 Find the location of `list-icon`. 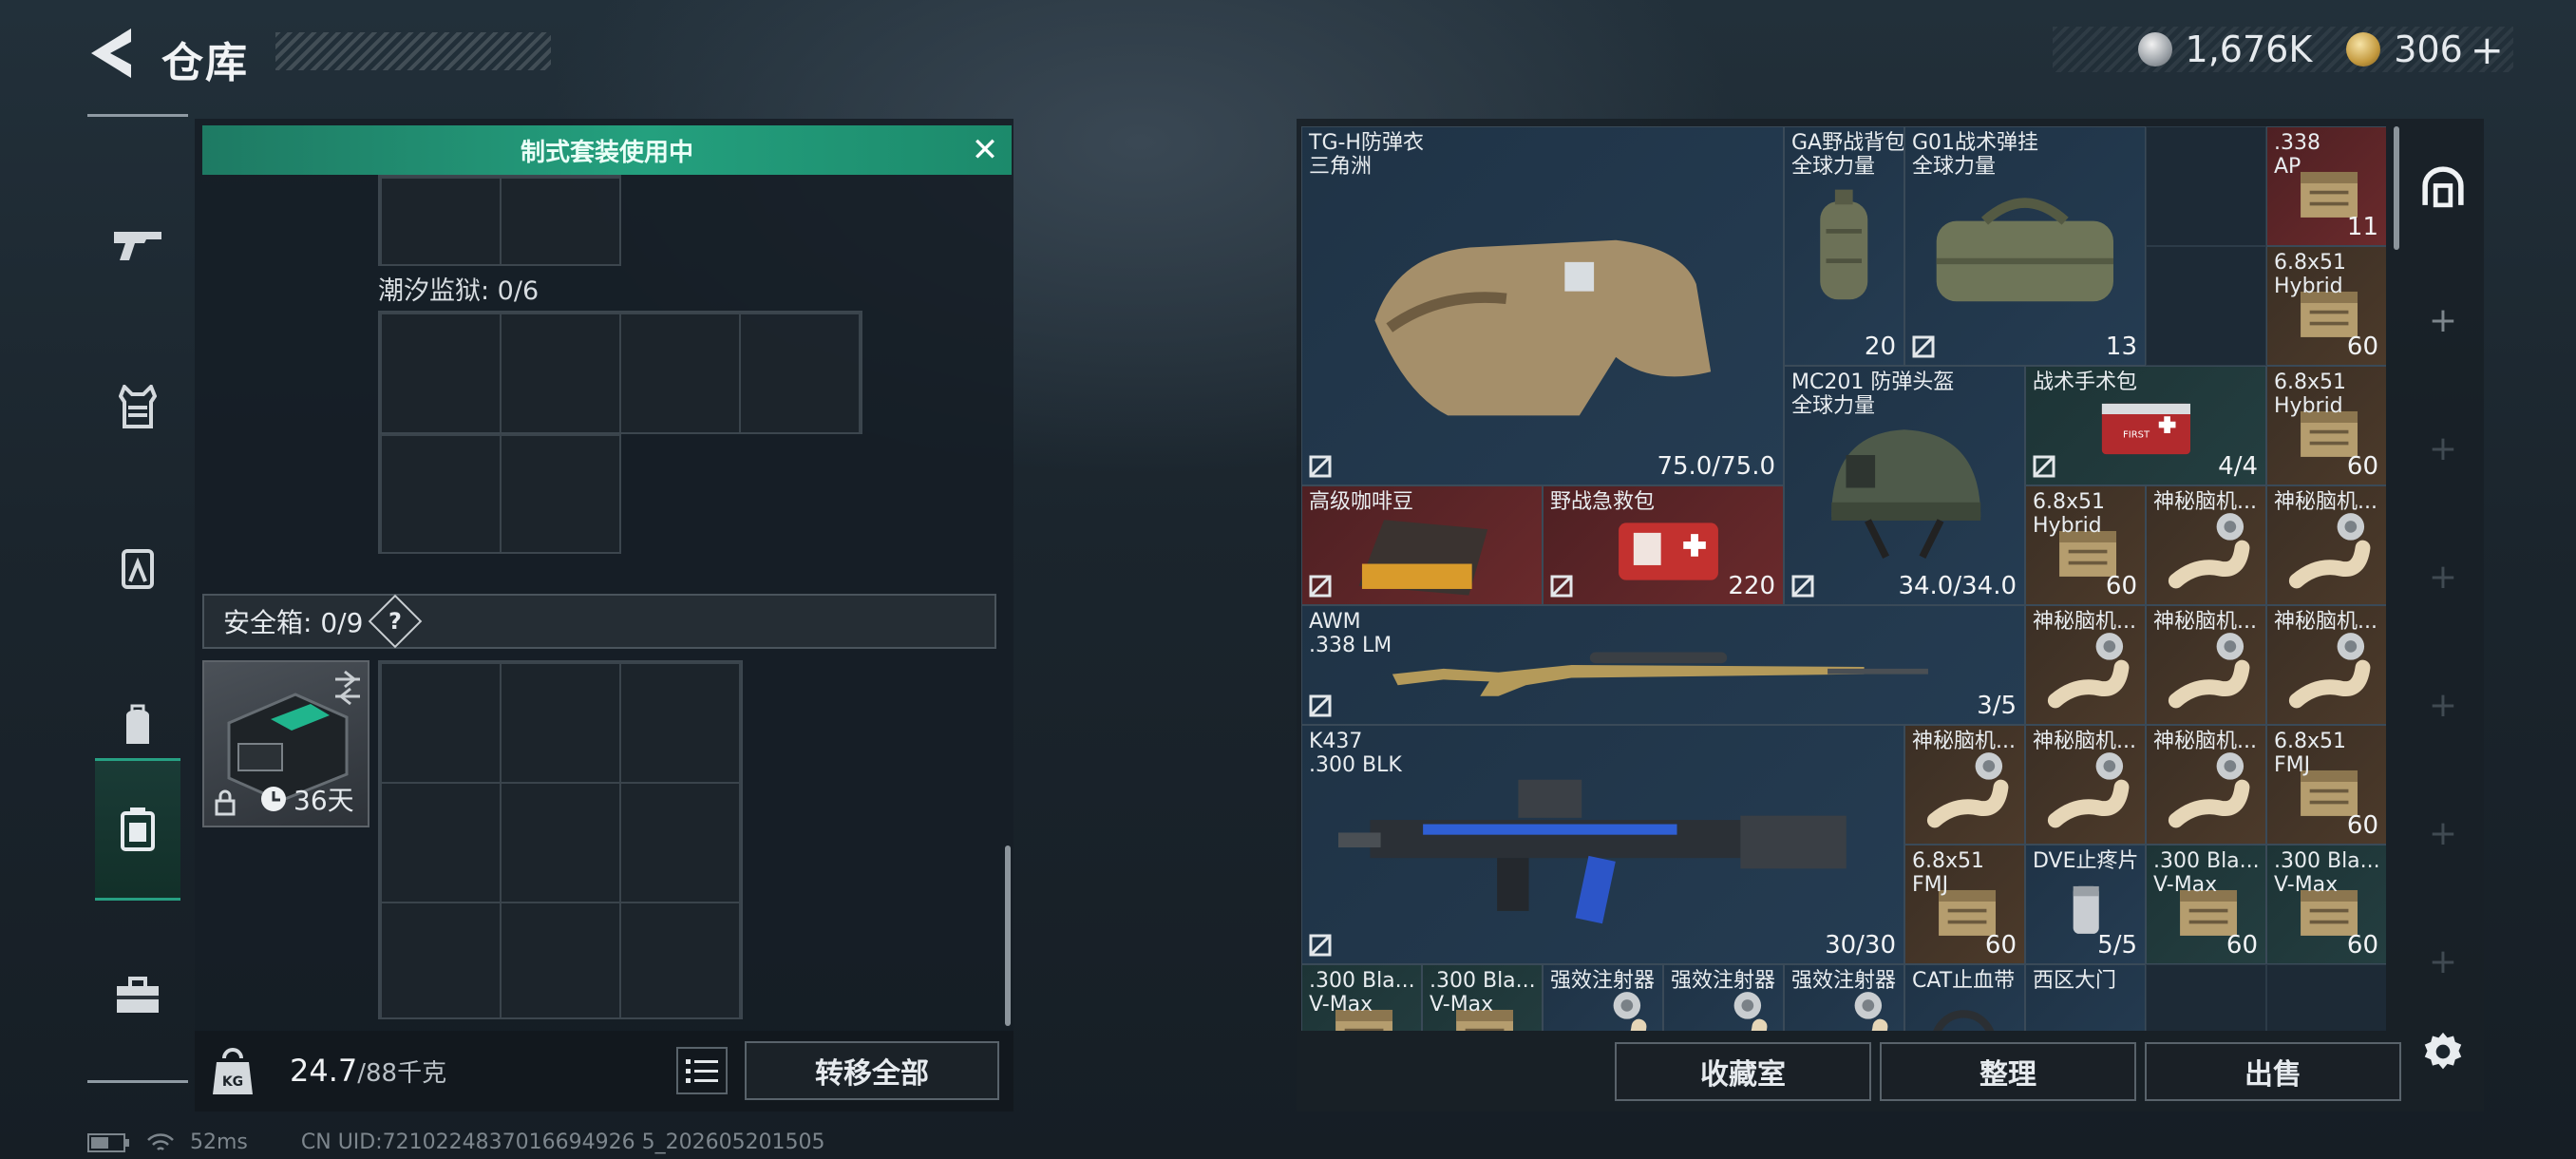

list-icon is located at coordinates (702, 1071).